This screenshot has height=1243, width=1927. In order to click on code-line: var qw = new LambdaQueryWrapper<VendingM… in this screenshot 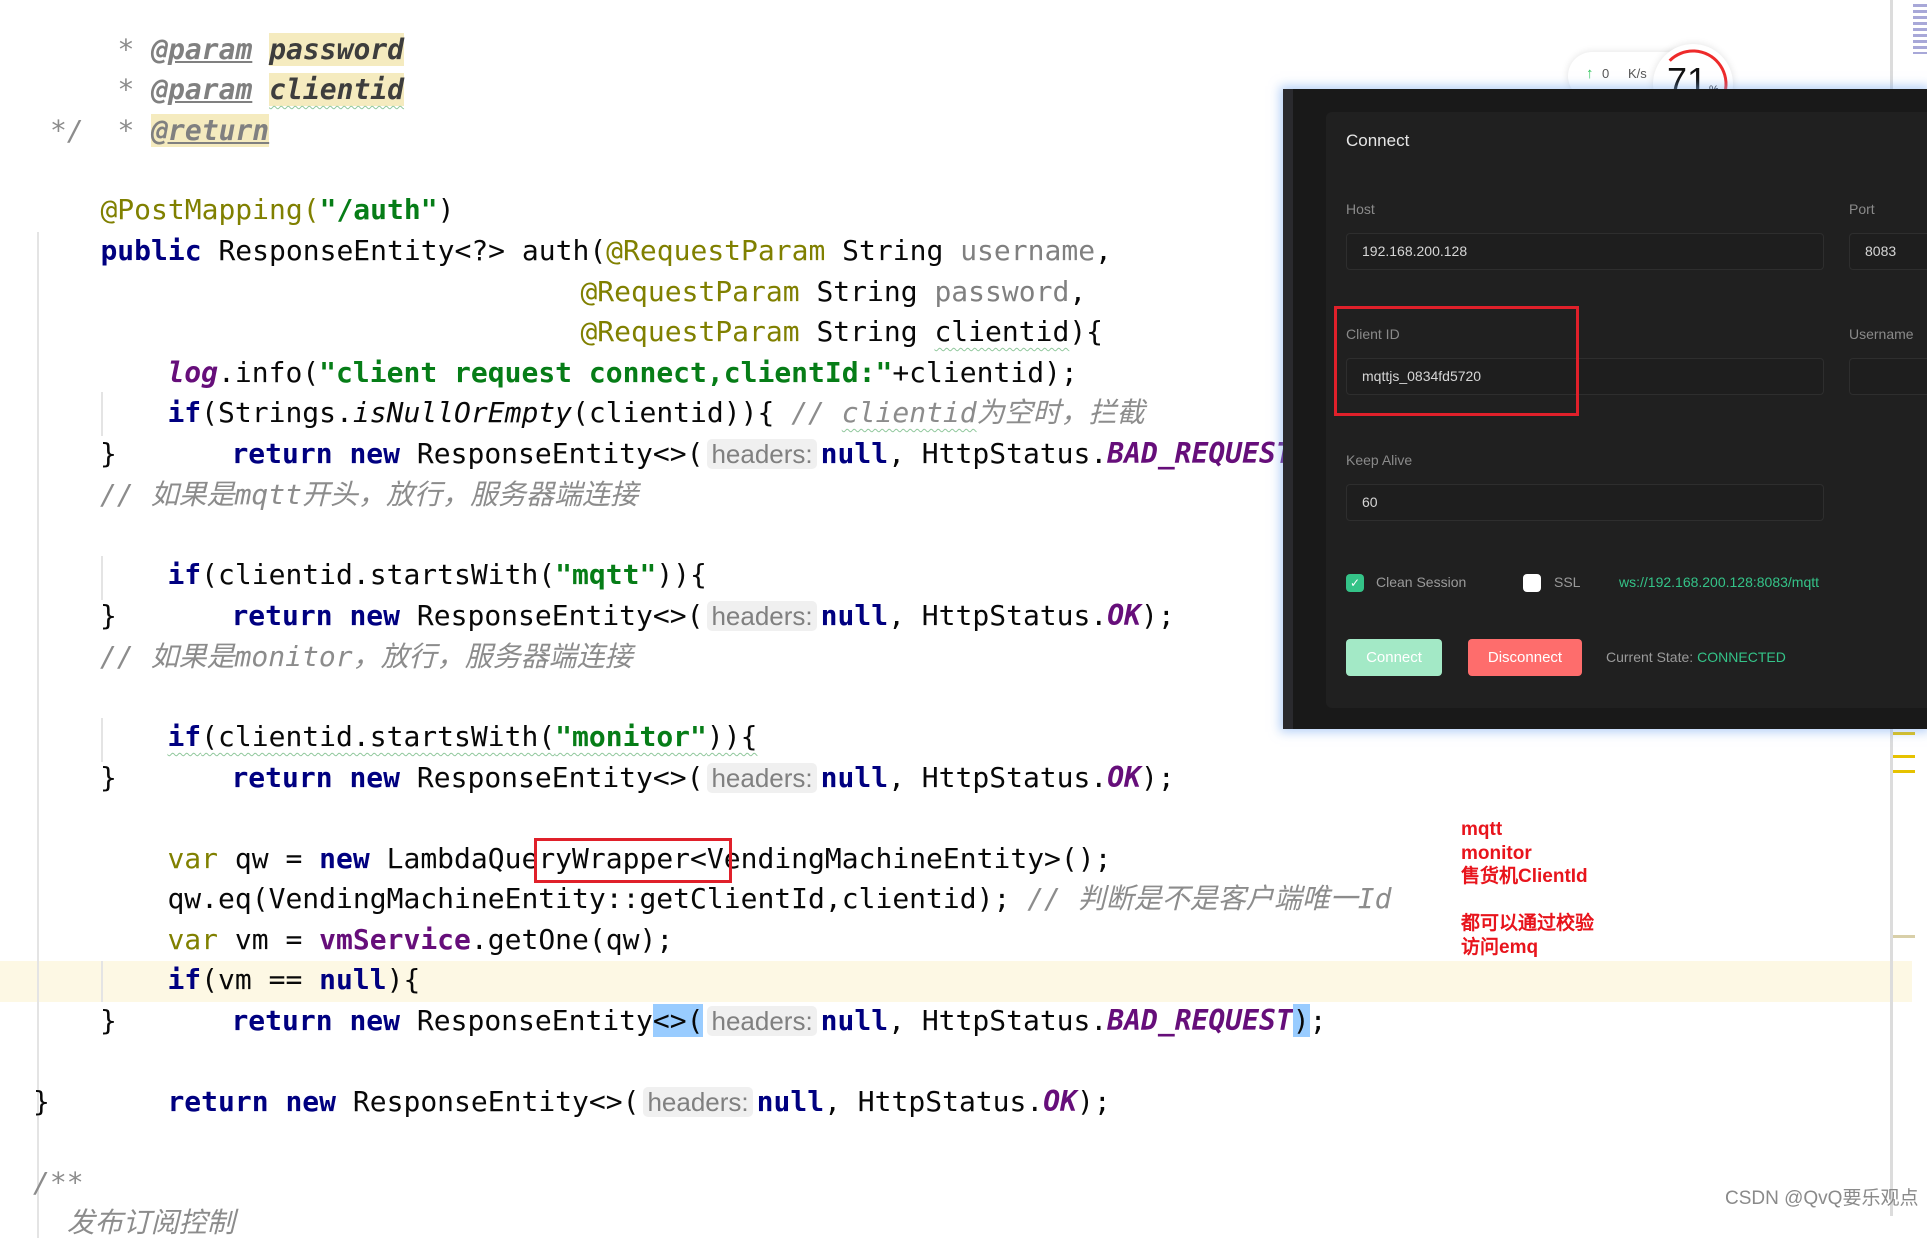, I will do `click(605, 837)`.